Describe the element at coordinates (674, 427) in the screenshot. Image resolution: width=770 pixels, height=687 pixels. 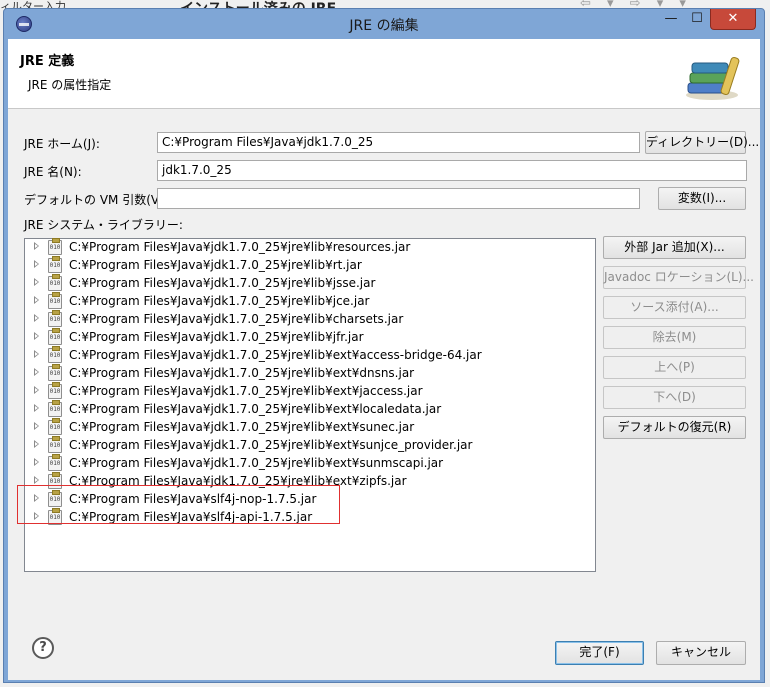
I see `restore-default-button: デフォルトの復元(R)` at that location.